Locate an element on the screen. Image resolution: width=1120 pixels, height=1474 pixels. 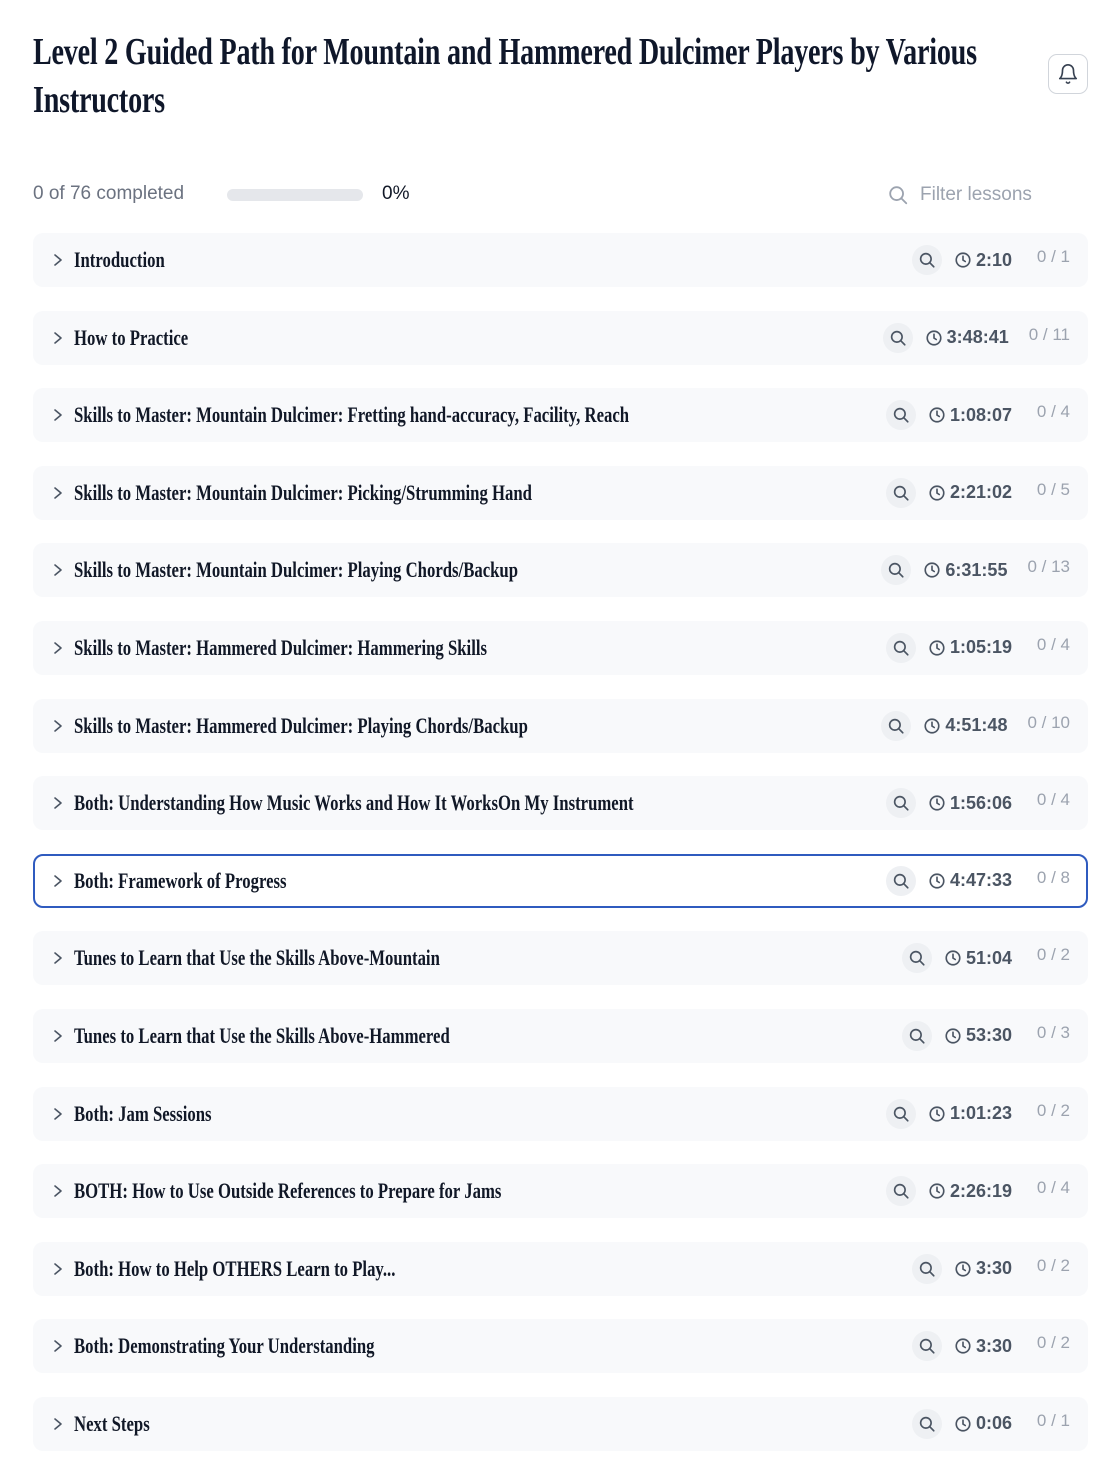
section-row: Introduction 2:10 0 / 1 is located at coordinates (560, 260).